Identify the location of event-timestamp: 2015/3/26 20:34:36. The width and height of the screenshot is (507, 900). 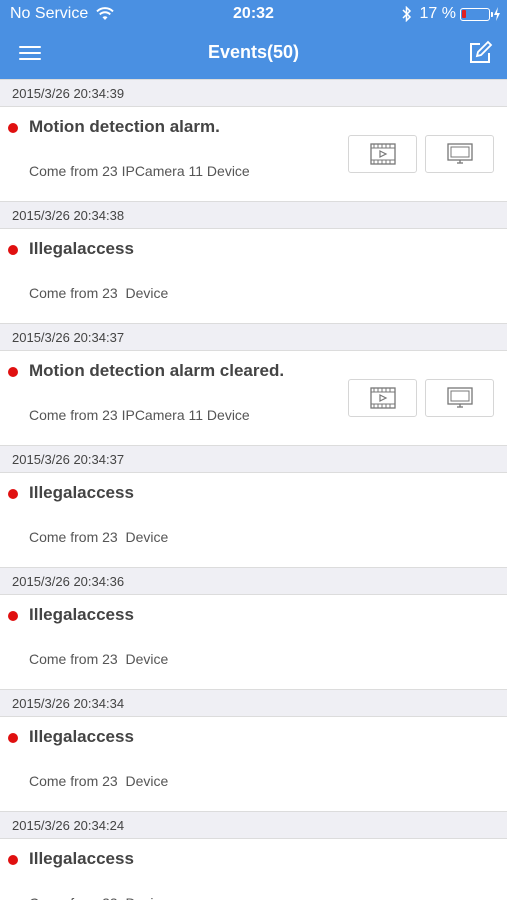
(253, 581).